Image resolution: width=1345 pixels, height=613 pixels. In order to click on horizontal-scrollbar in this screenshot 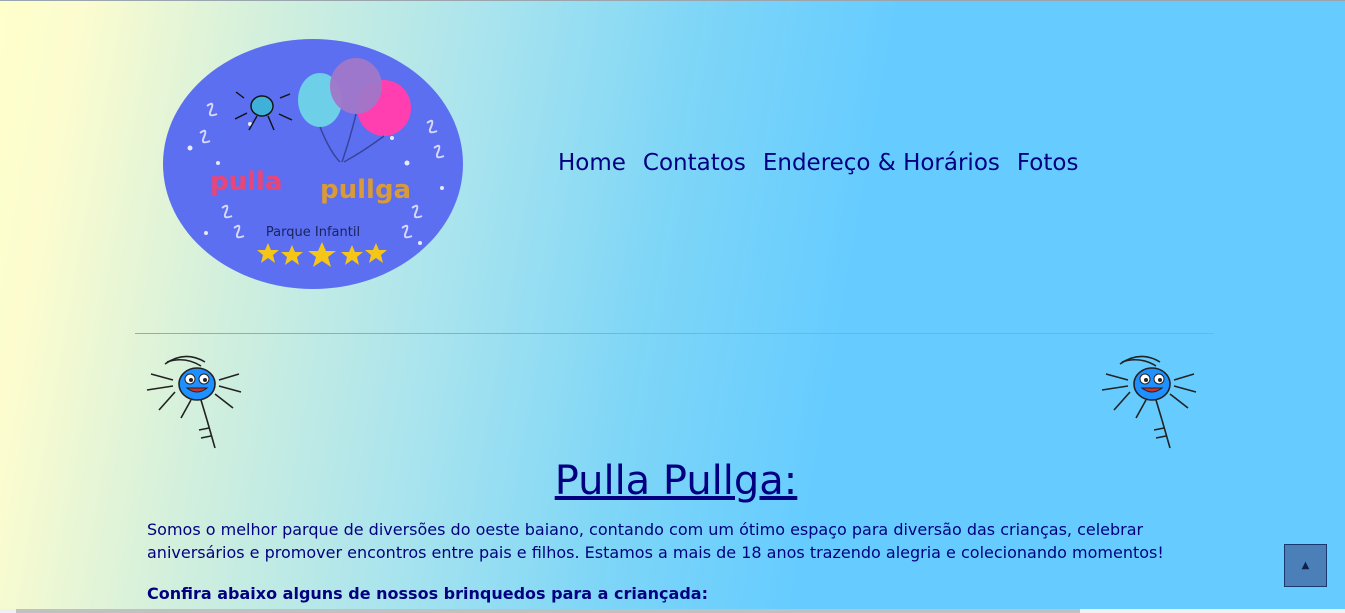, I will do `click(672, 611)`.